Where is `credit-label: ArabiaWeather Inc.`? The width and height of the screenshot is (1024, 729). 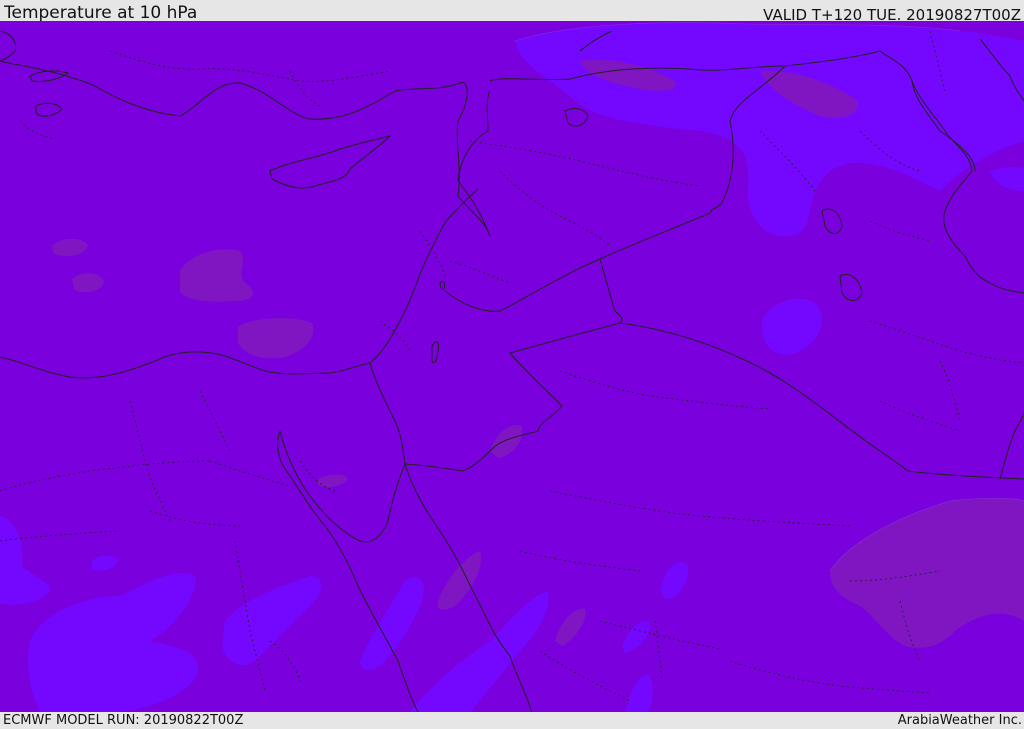 credit-label: ArabiaWeather Inc. is located at coordinates (959, 720).